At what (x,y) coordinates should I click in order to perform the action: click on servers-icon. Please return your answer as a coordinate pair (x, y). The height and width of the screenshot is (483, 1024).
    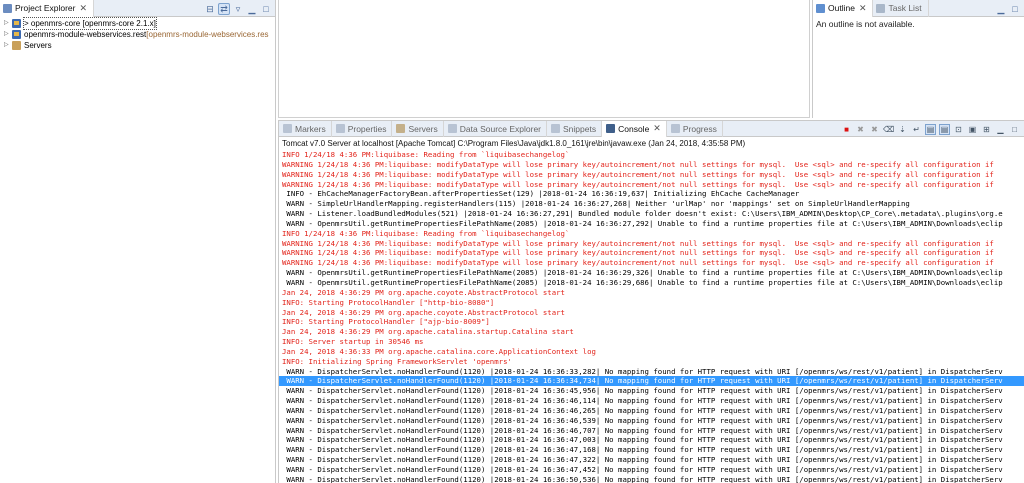
    Looking at the image, I should click on (401, 128).